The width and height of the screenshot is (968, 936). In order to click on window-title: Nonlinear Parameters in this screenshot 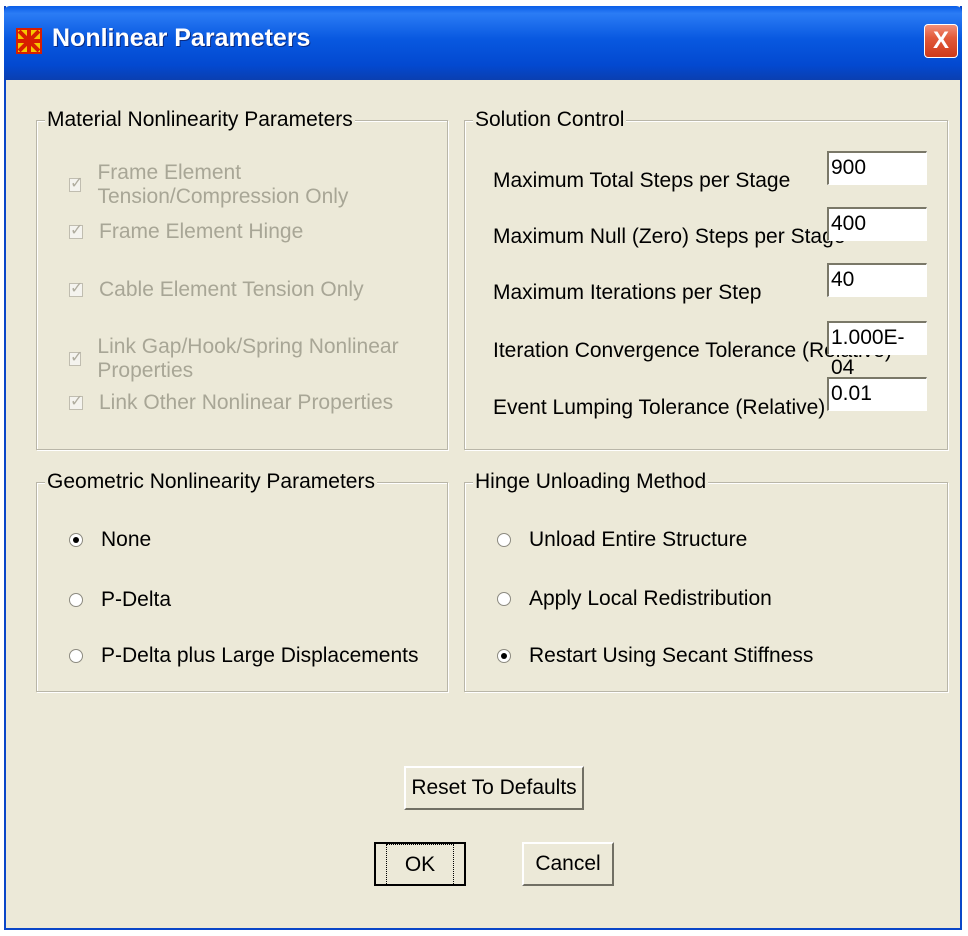, I will do `click(181, 38)`.